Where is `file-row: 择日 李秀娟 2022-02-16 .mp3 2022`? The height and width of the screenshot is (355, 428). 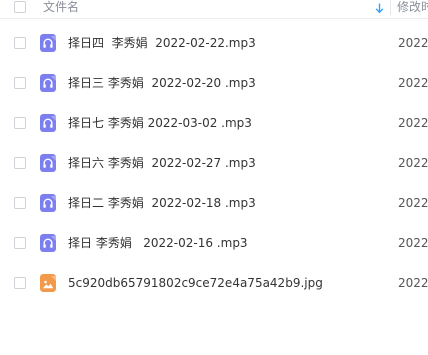 file-row: 择日 李秀娟 2022-02-16 .mp3 2022 is located at coordinates (214, 243).